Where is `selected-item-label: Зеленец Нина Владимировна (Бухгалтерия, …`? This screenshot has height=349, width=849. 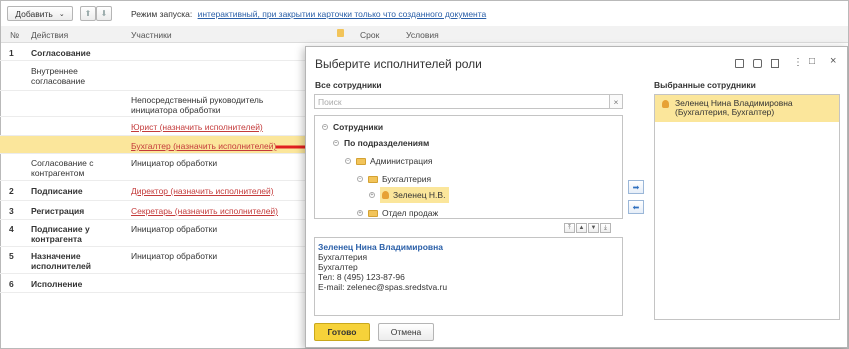
selected-item-label: Зеленец Нина Владимировна (Бухгалтерия, … is located at coordinates (734, 107).